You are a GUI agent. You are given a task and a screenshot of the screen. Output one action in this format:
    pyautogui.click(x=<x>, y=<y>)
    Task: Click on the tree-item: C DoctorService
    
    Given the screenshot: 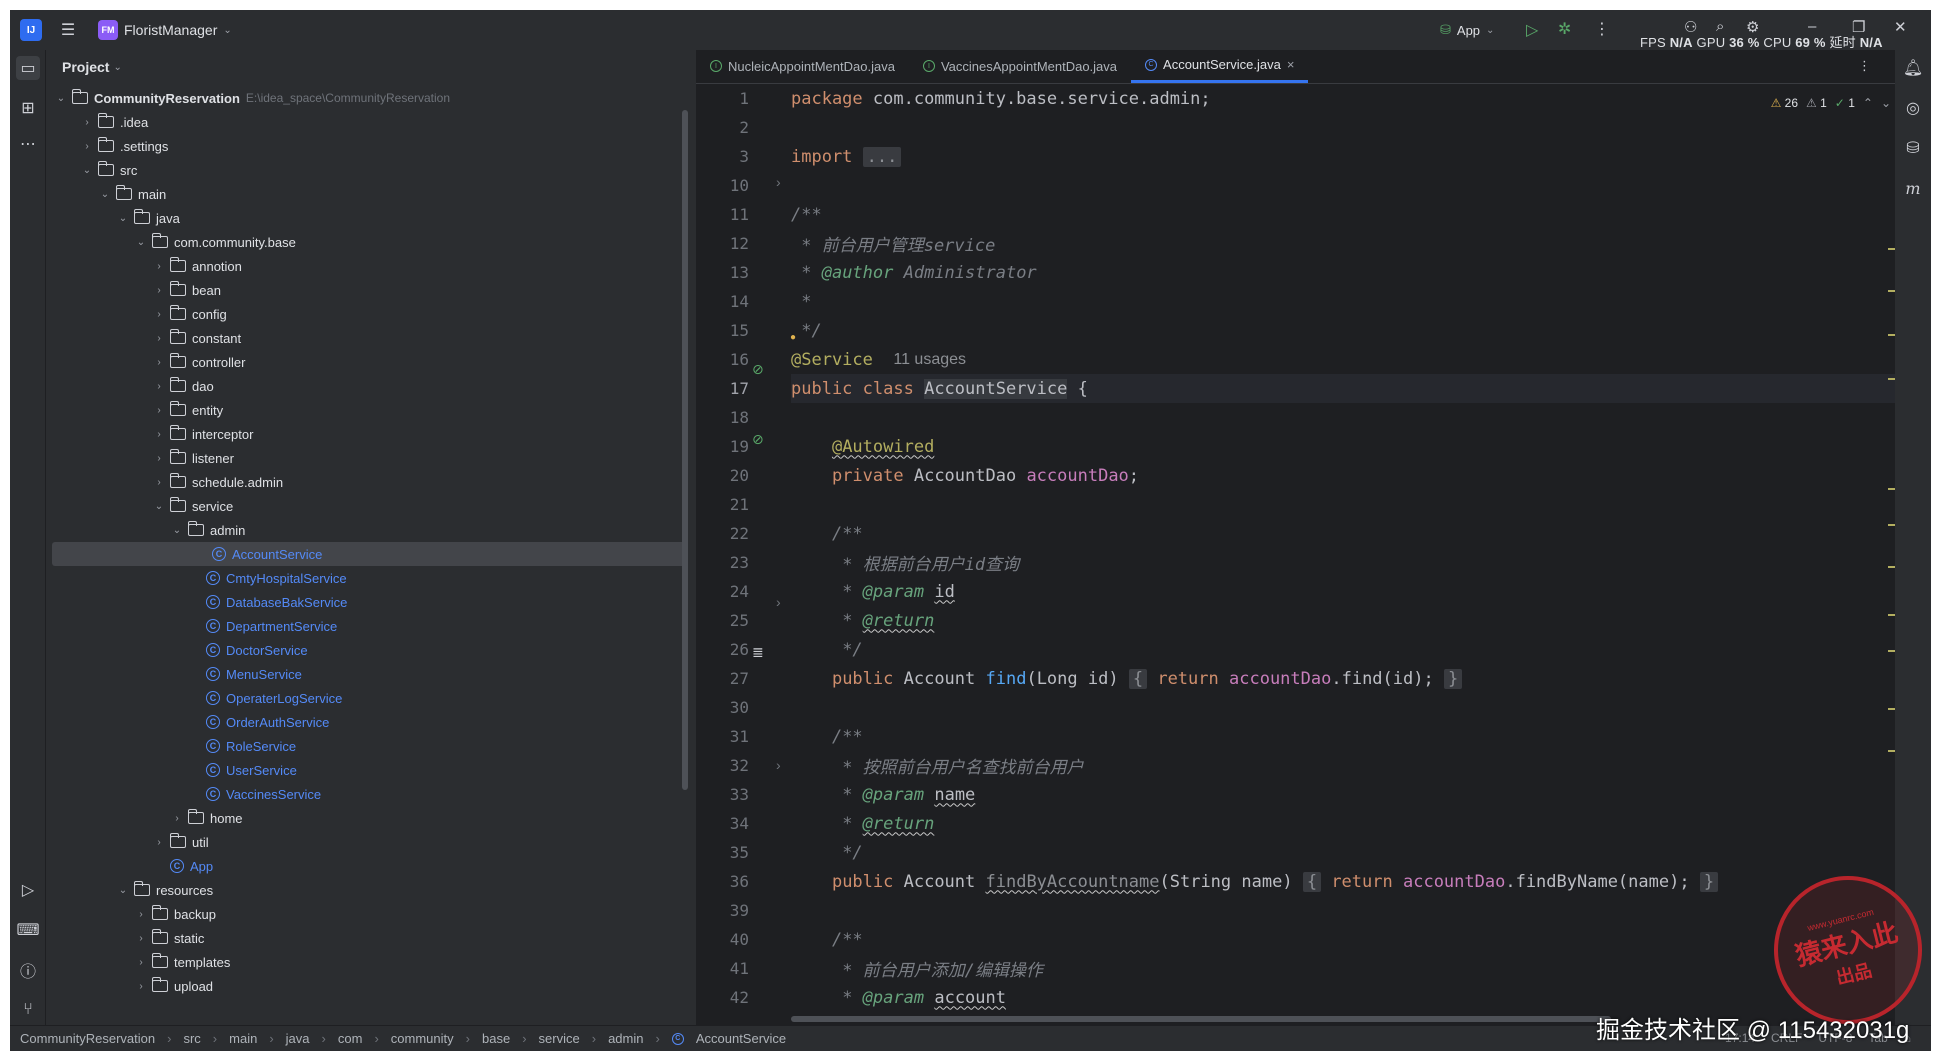 What is the action you would take?
    pyautogui.click(x=366, y=650)
    